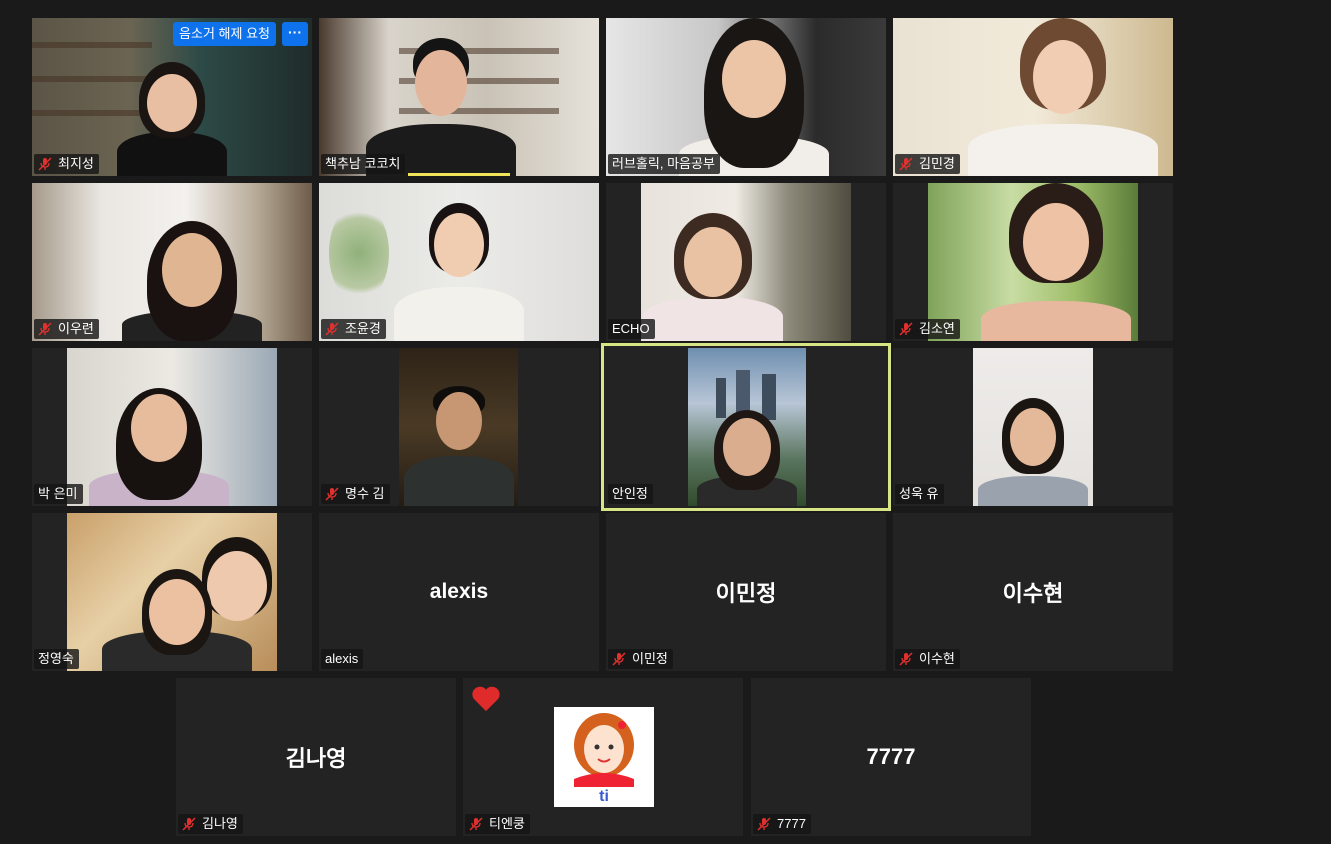 This screenshot has height=844, width=1331. I want to click on participant-name: 명수 김, so click(365, 493).